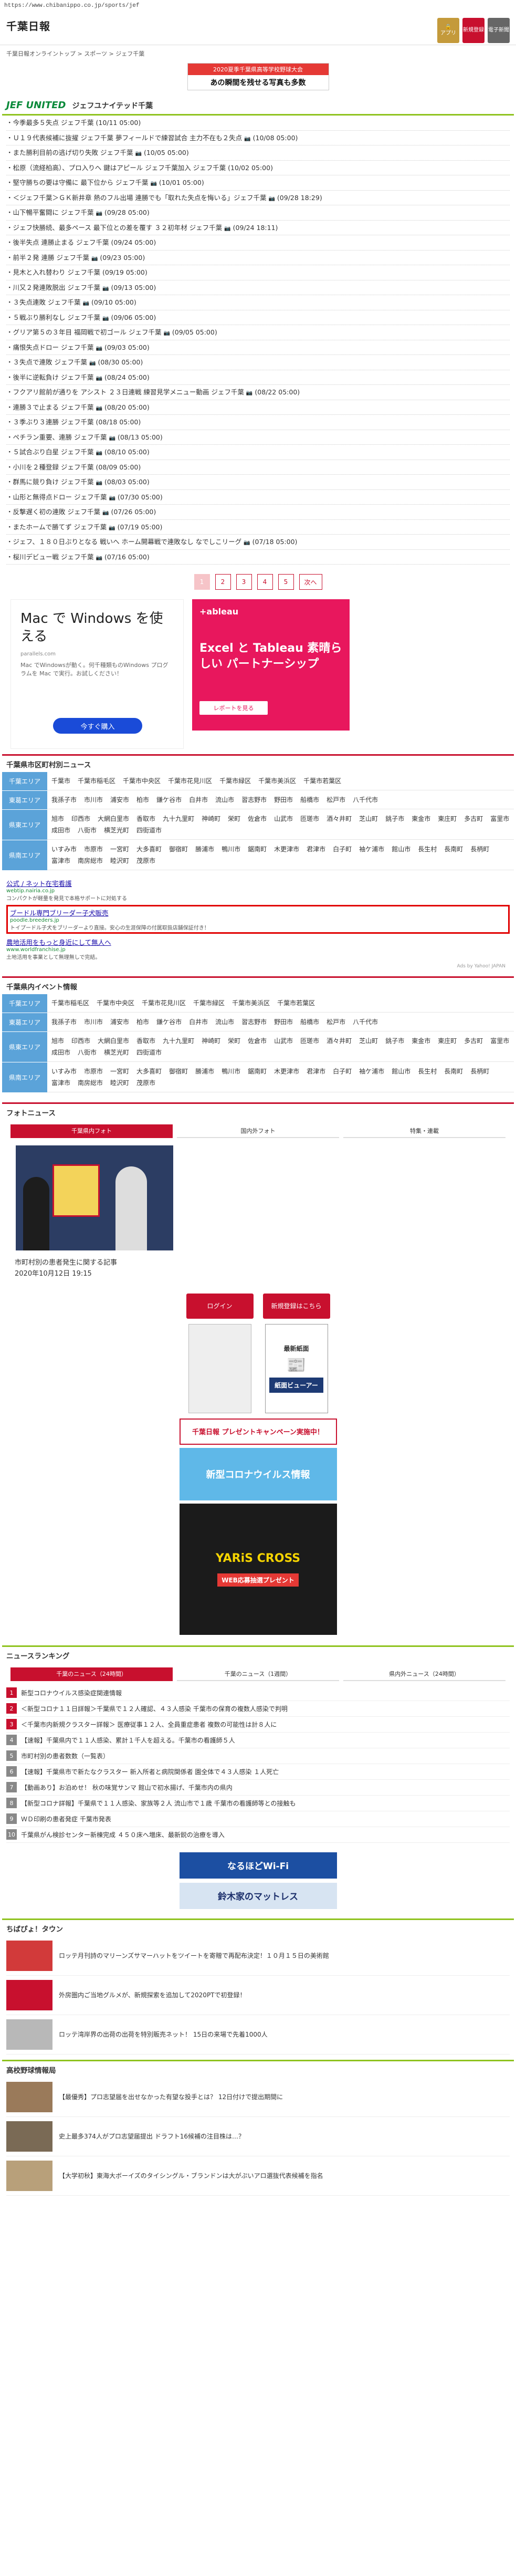  Describe the element at coordinates (316, 1071) in the screenshot. I see `city-link: 君津市` at that location.